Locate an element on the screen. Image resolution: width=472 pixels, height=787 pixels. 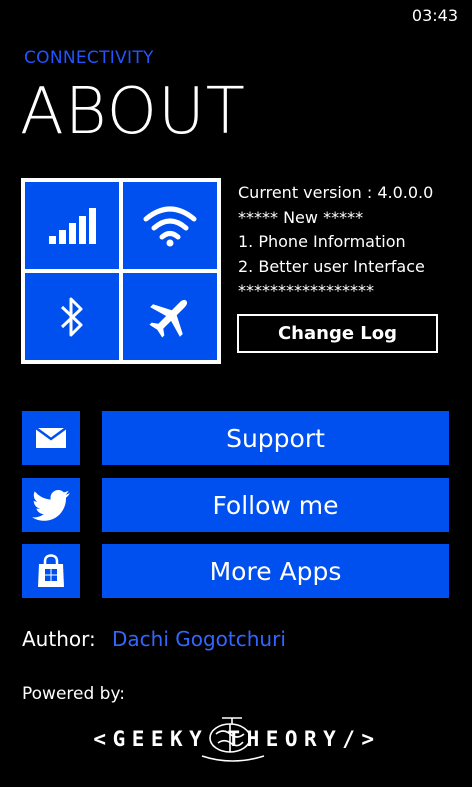
app-label: CONNECTIVITY is located at coordinates (89, 58).